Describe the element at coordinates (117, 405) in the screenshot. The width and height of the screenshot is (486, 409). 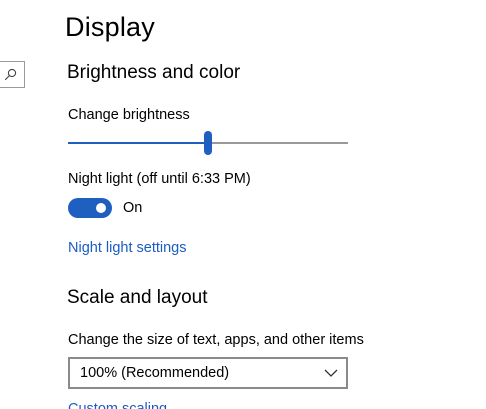
I see `custom-scaling-link: Custom scaling` at that location.